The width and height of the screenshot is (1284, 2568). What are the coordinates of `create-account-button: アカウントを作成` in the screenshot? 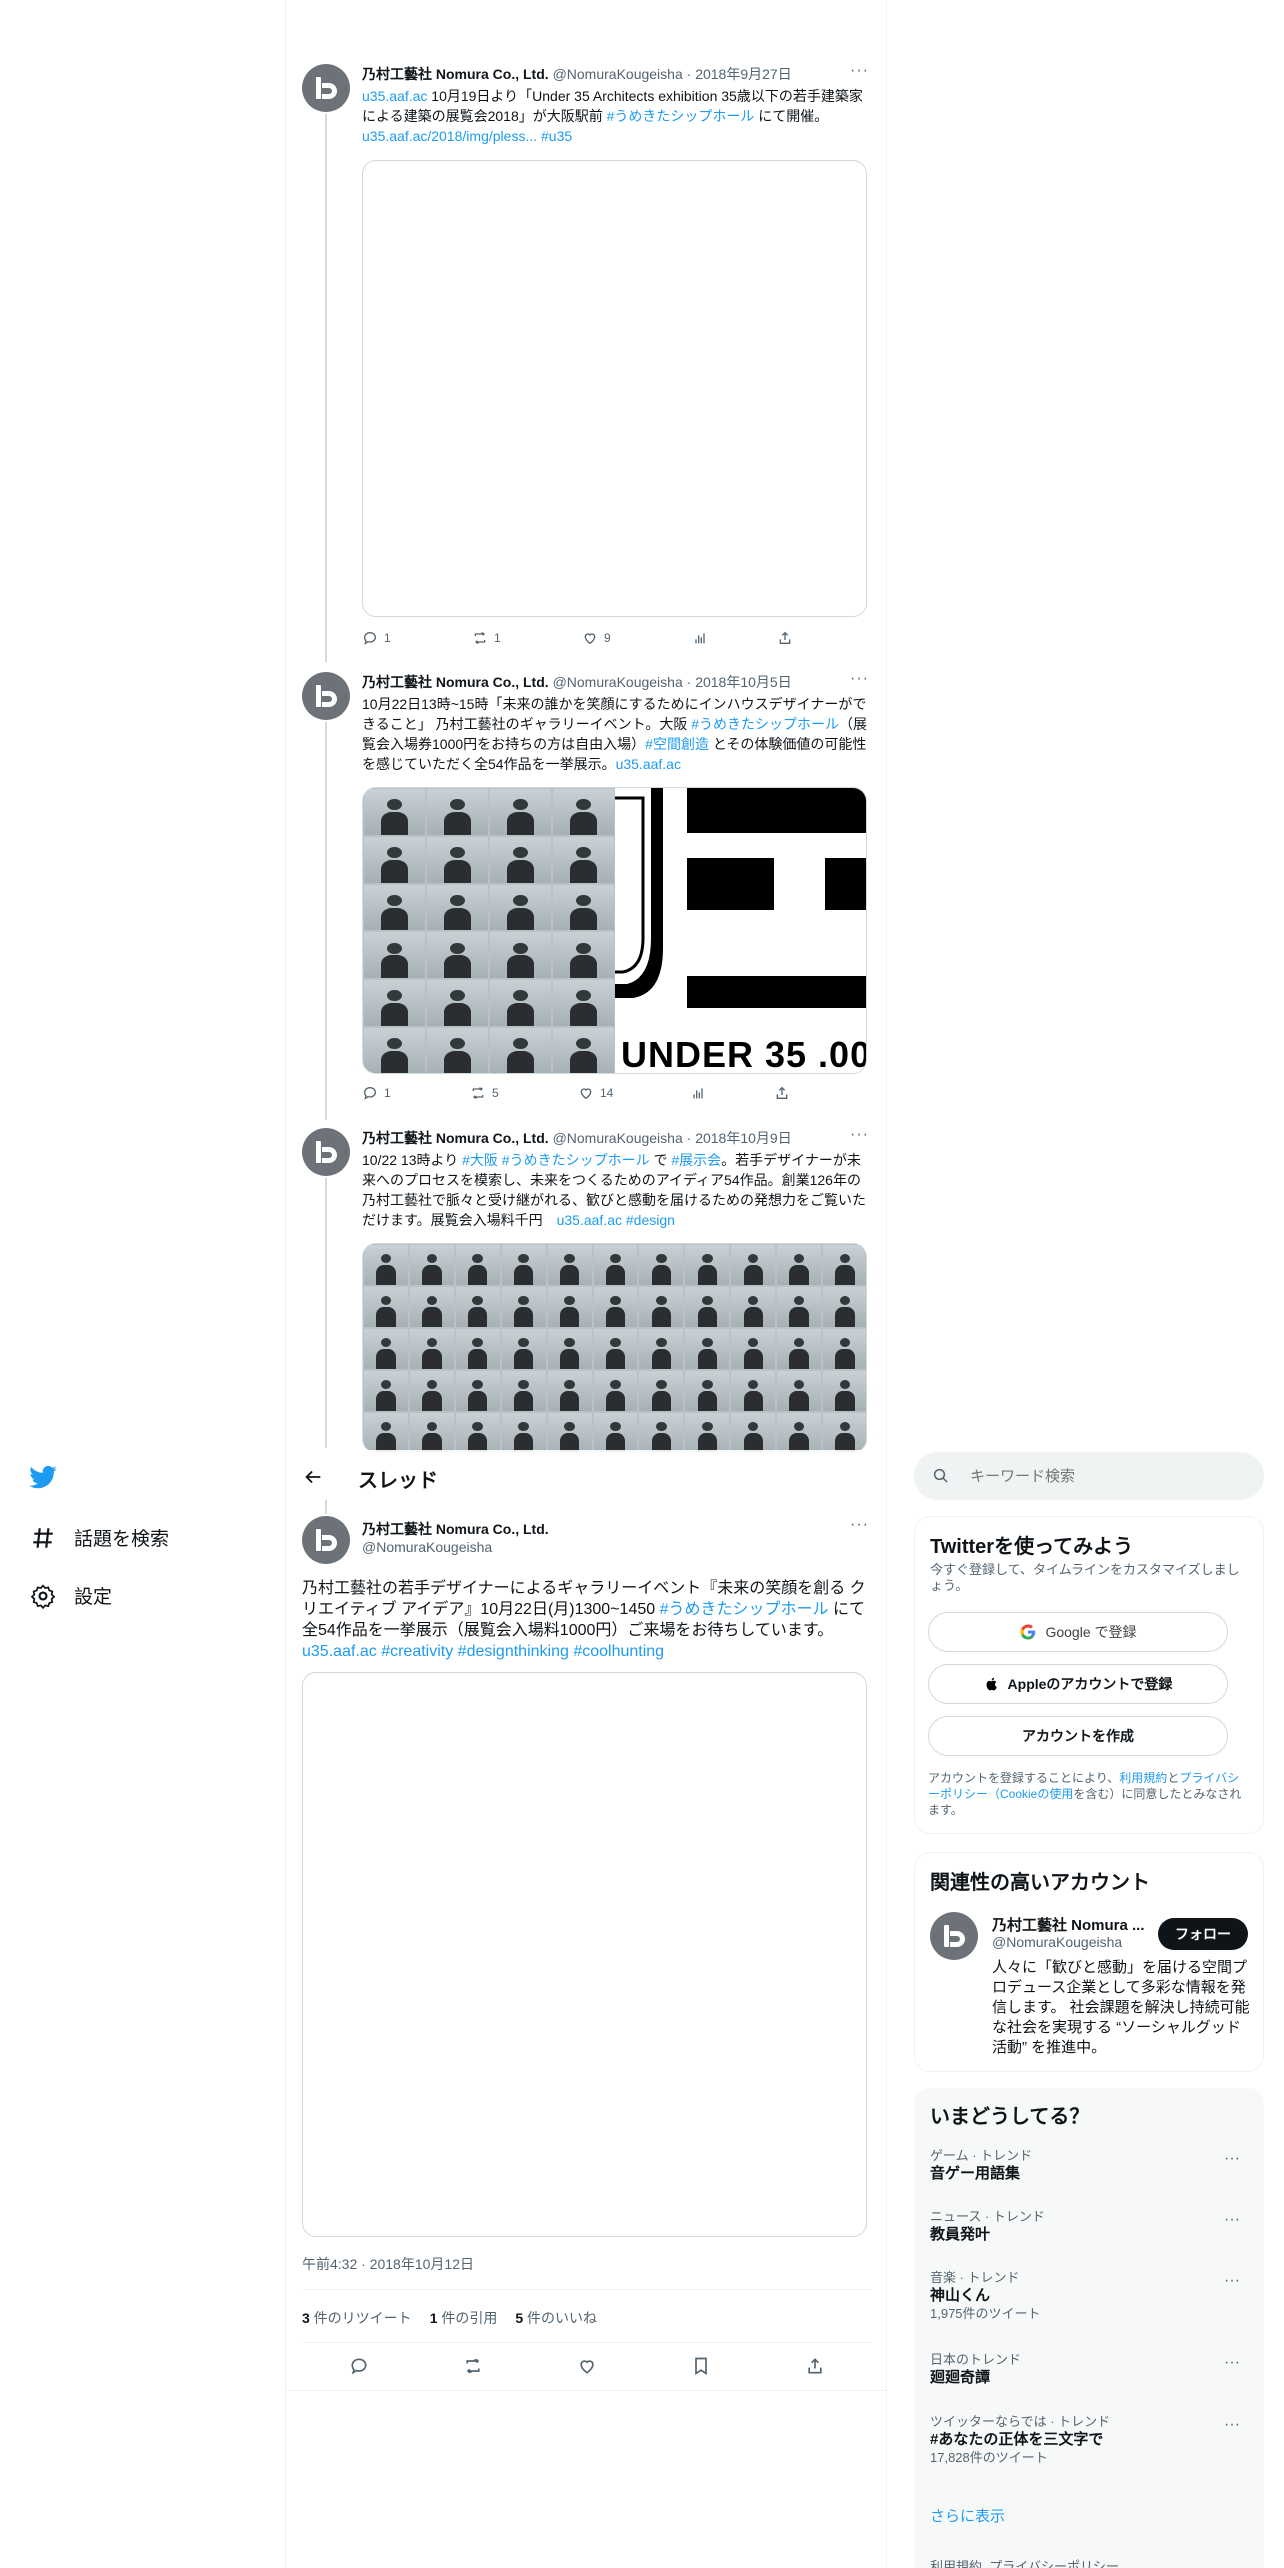 It's located at (1078, 1736).